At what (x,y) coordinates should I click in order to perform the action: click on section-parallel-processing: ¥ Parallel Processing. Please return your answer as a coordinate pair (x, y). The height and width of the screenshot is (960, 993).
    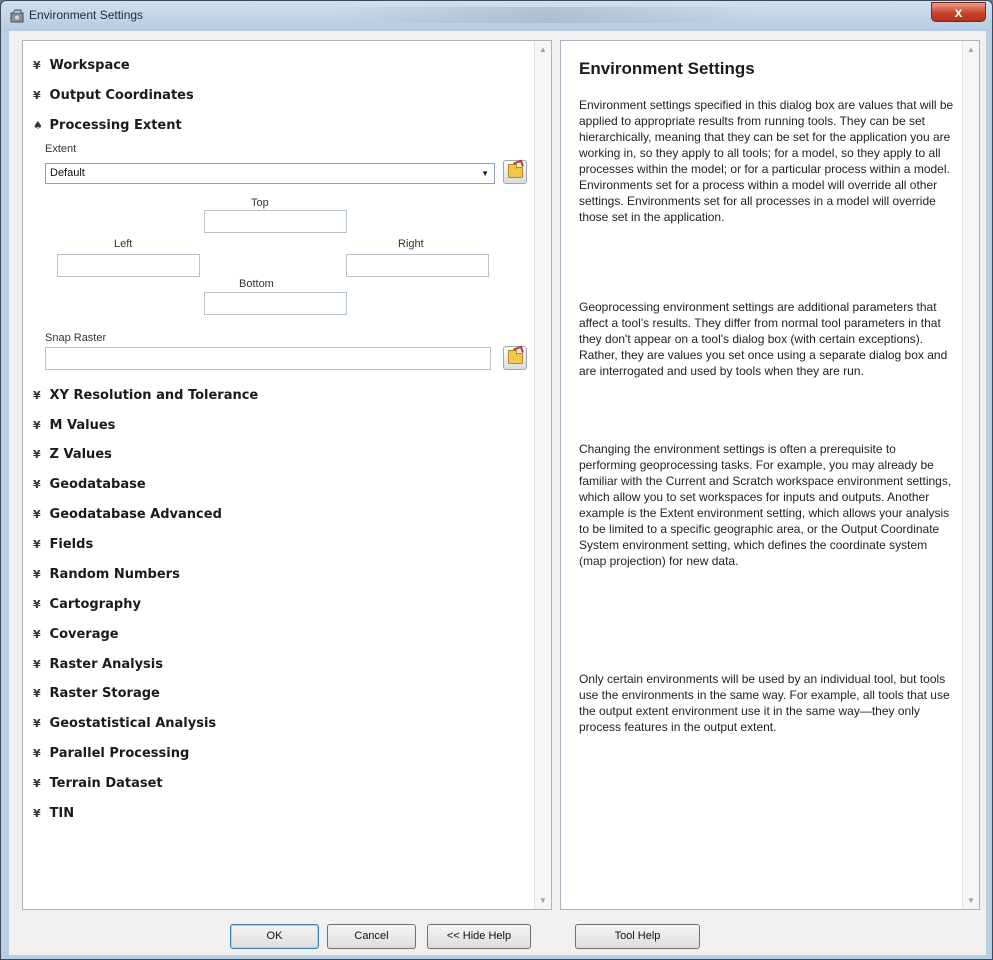
    Looking at the image, I should click on (111, 753).